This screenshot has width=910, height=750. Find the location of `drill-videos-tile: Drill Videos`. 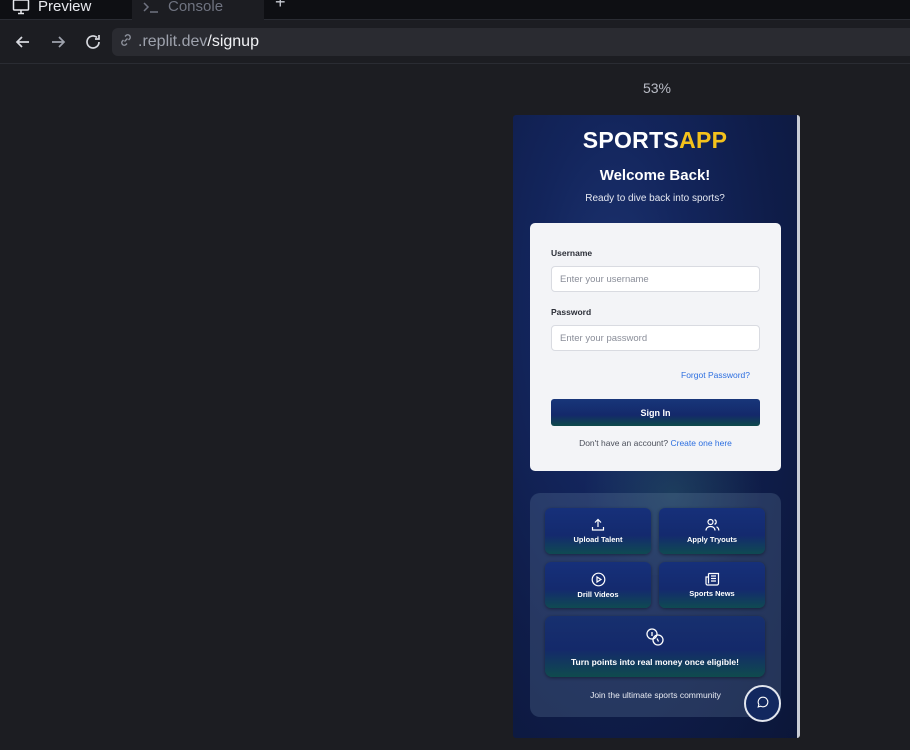

drill-videos-tile: Drill Videos is located at coordinates (598, 585).